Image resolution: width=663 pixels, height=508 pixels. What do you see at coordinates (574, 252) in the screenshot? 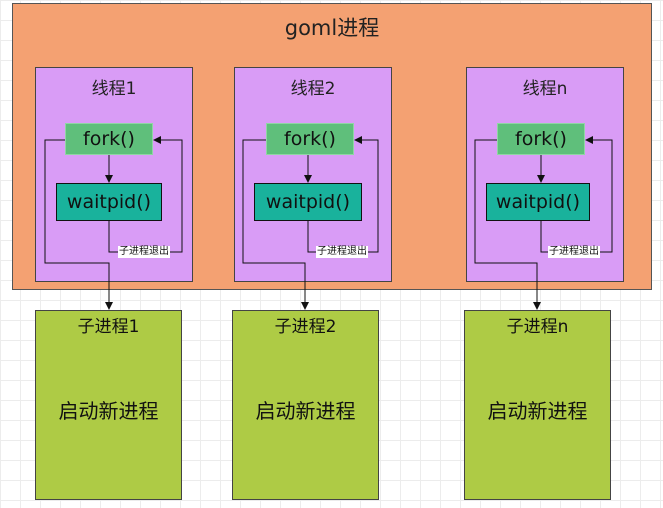
I see `thread-n-exit-label: 子进程退出` at bounding box center [574, 252].